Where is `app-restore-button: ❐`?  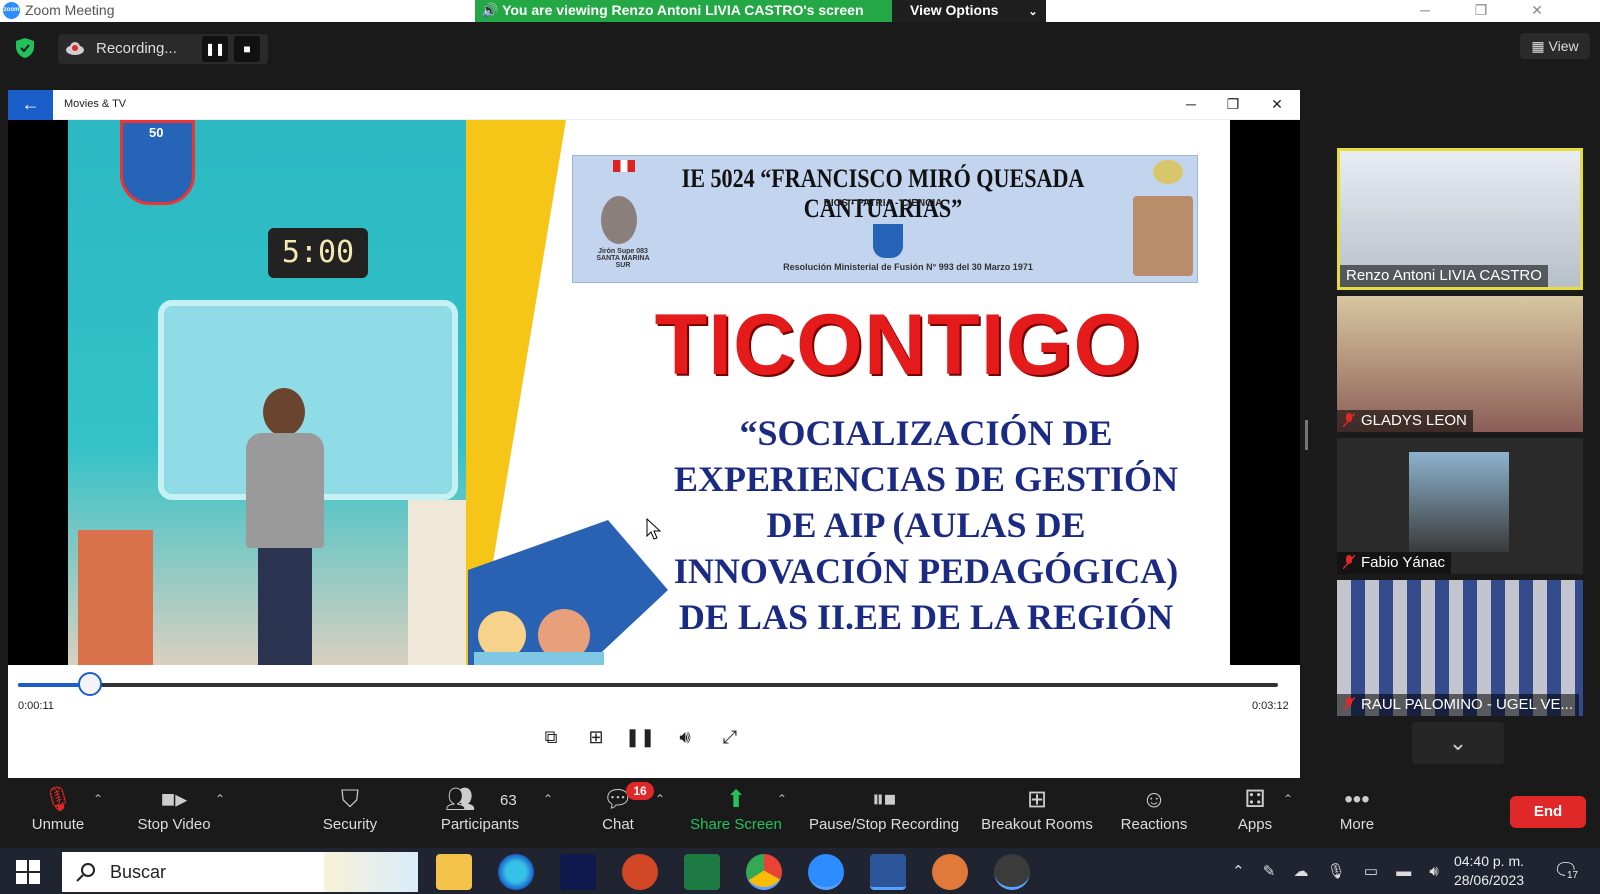
app-restore-button: ❐ is located at coordinates (1233, 106).